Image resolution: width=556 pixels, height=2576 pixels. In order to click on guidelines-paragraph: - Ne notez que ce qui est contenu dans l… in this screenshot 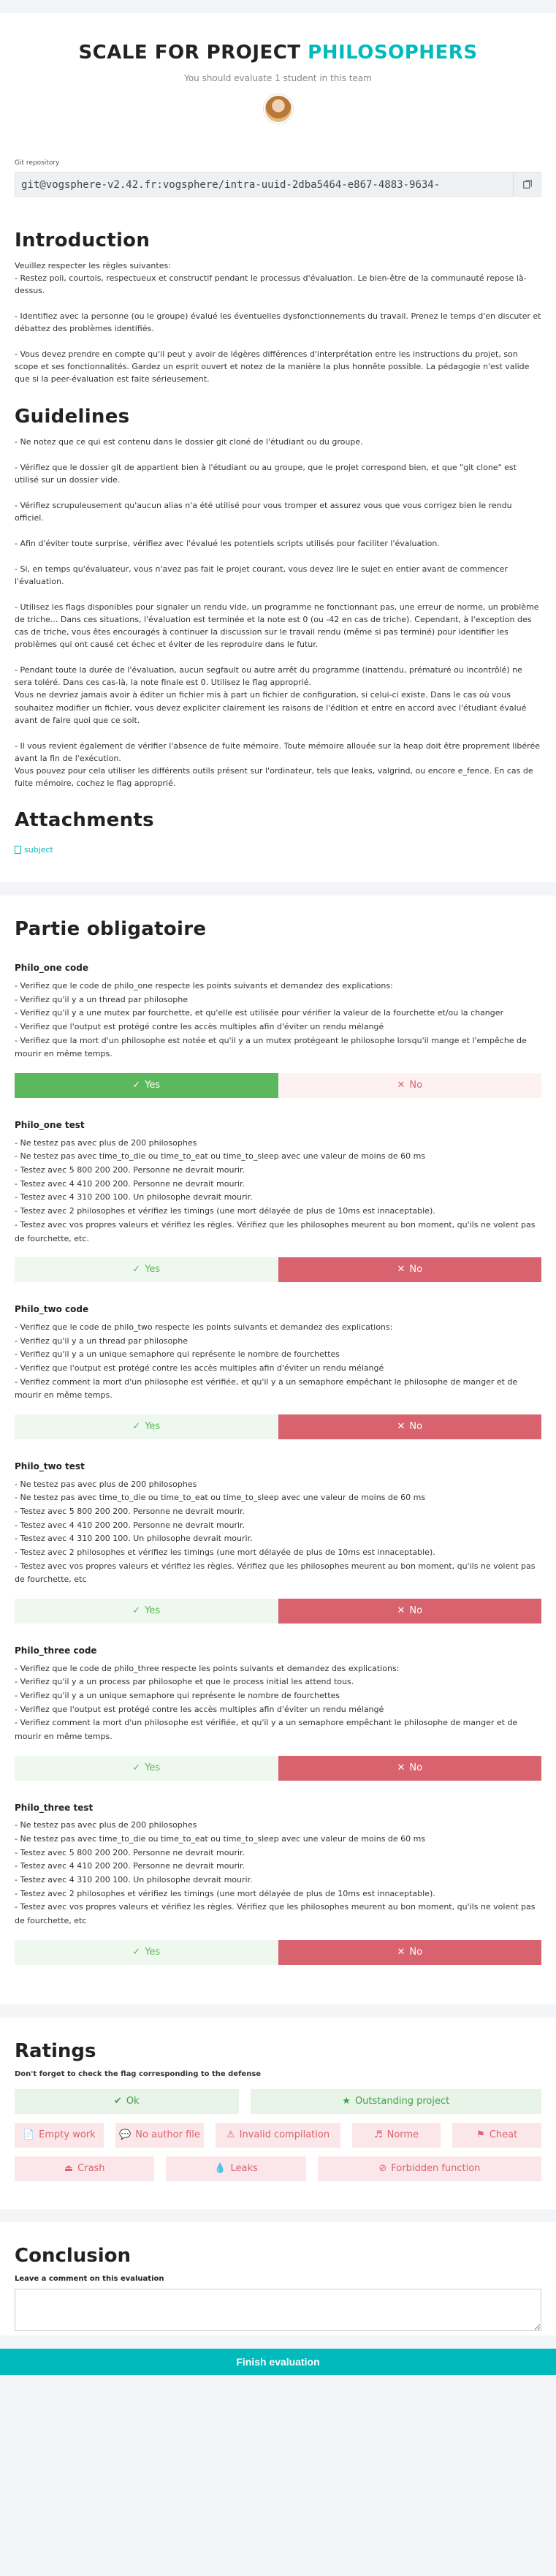, I will do `click(189, 441)`.